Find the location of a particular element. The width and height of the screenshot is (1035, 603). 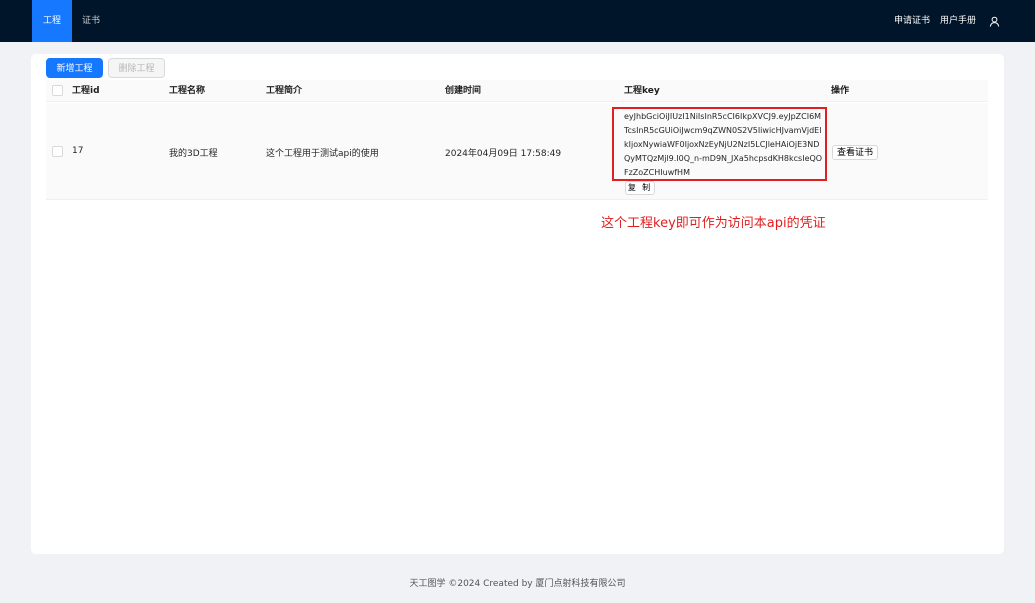

footer: 天工图学 ©2024 Created by 厦门点射科技有限公司 is located at coordinates (517, 584).